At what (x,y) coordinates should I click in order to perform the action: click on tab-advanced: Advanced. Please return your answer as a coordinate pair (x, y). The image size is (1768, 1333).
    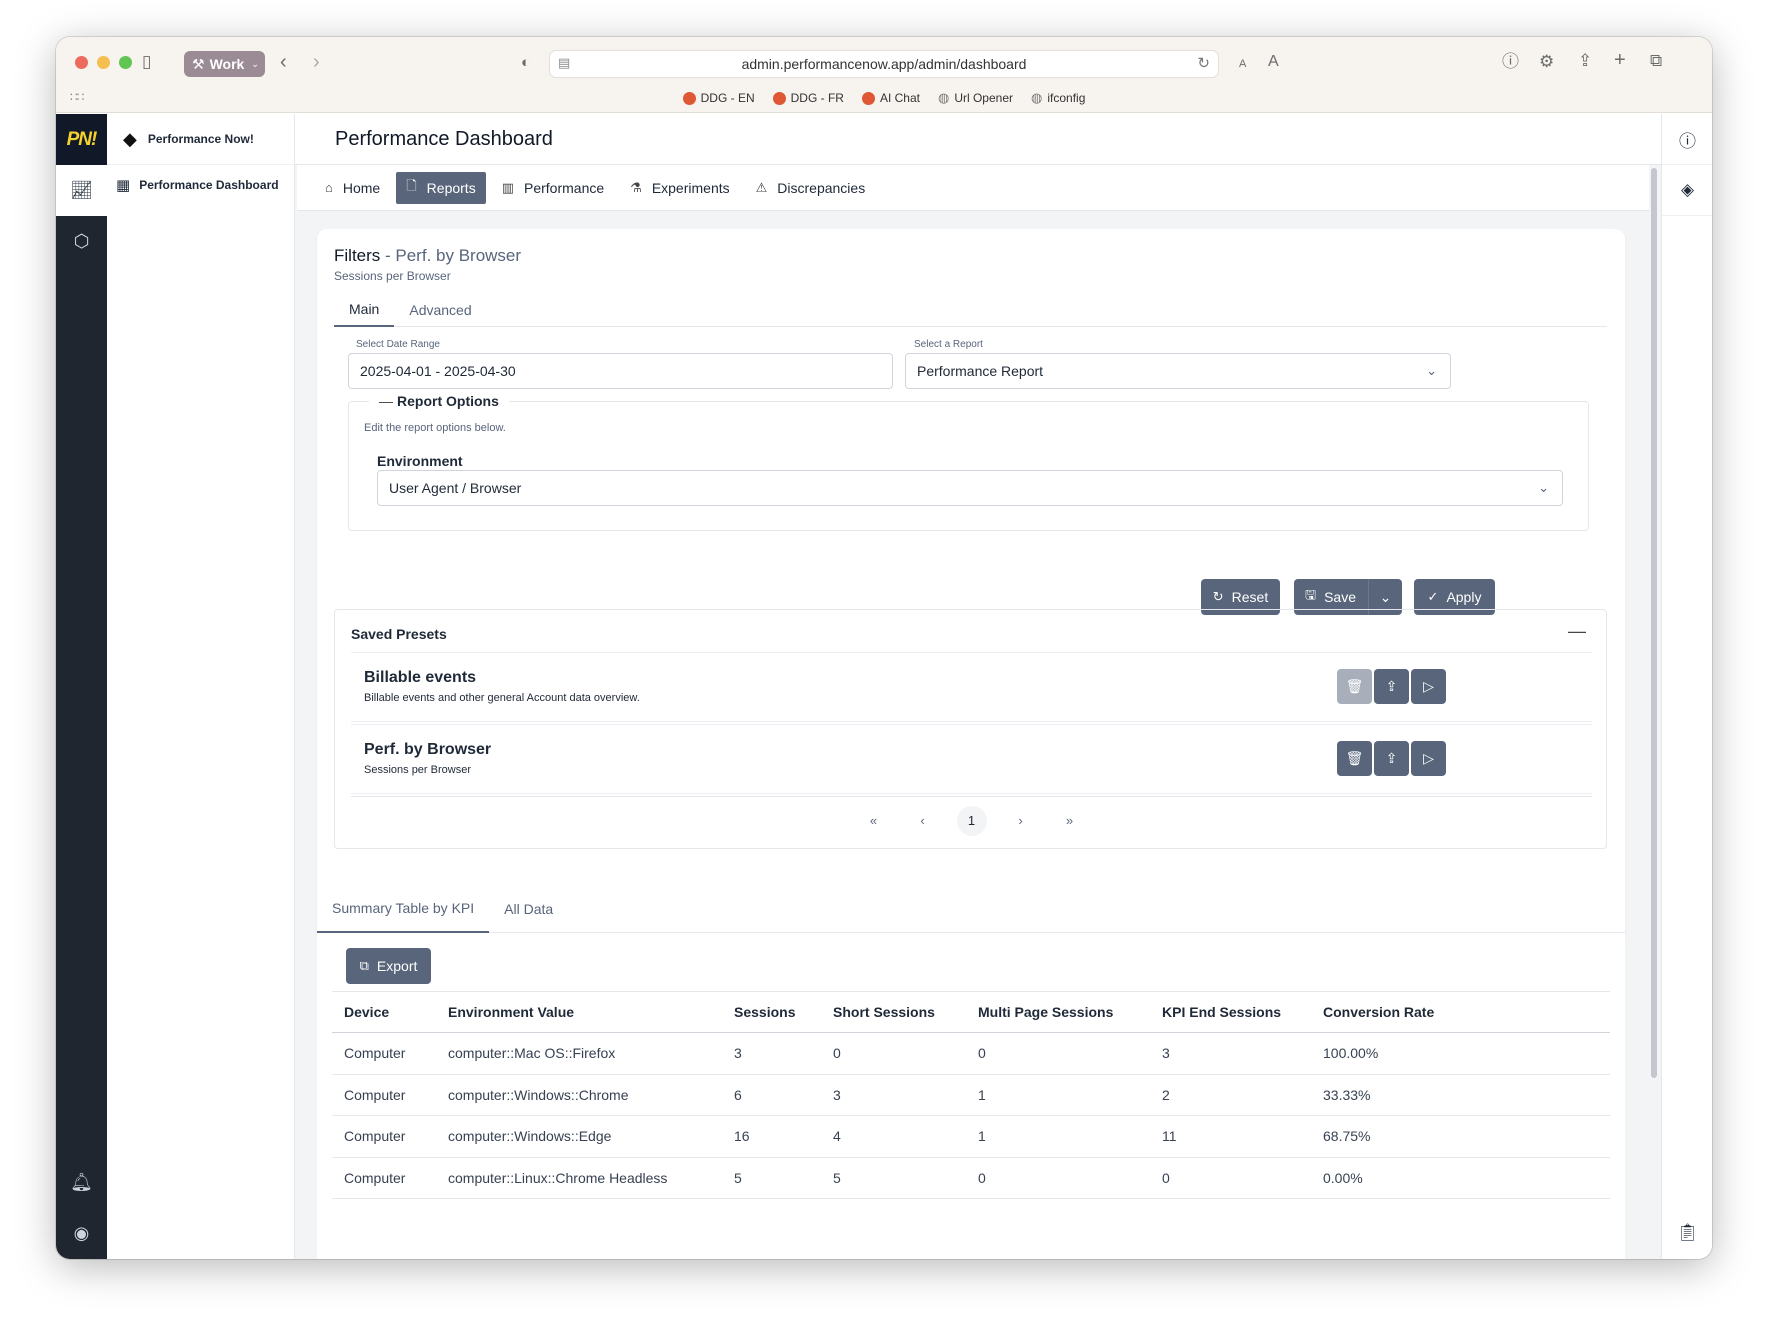
    Looking at the image, I should click on (440, 310).